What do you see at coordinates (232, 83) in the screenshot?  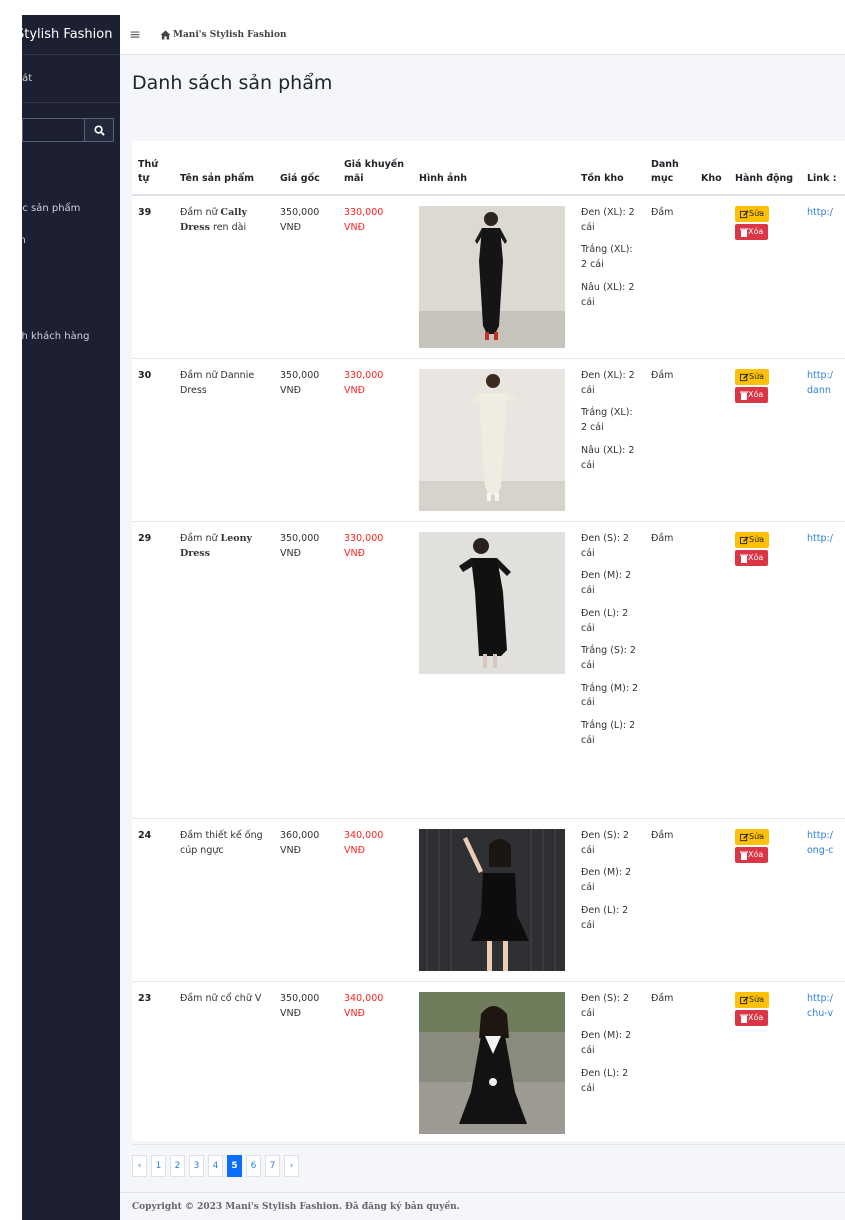 I see `page-title: Danh sách sản phẩm` at bounding box center [232, 83].